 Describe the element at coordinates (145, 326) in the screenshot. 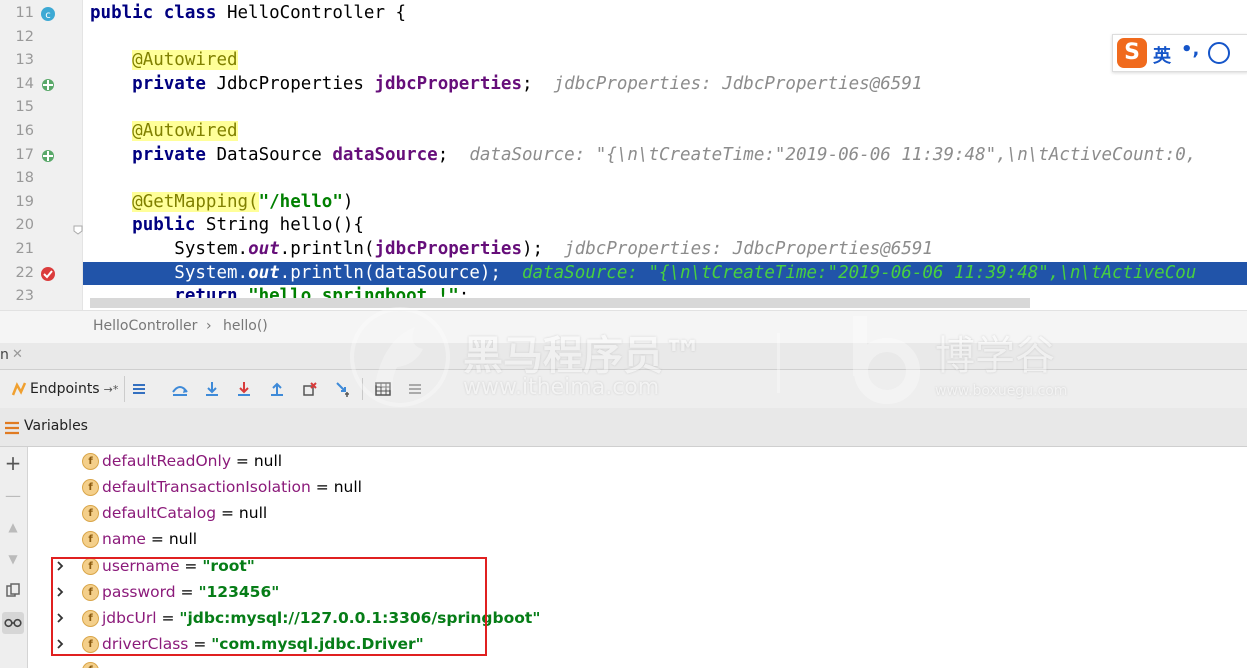

I see `breadcrumb-class: HelloController` at that location.